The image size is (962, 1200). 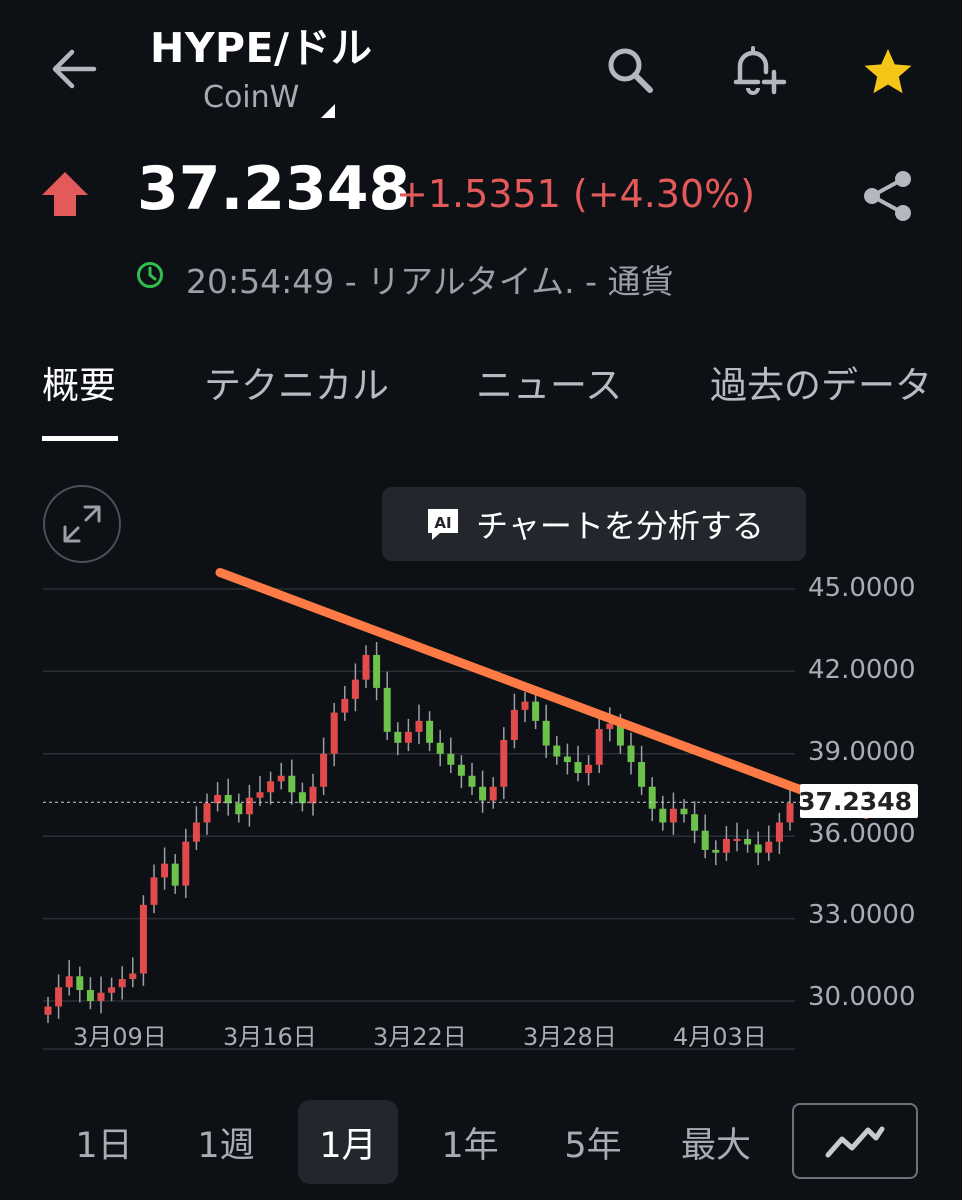 I want to click on exchange-selector: CoinW, so click(x=269, y=100).